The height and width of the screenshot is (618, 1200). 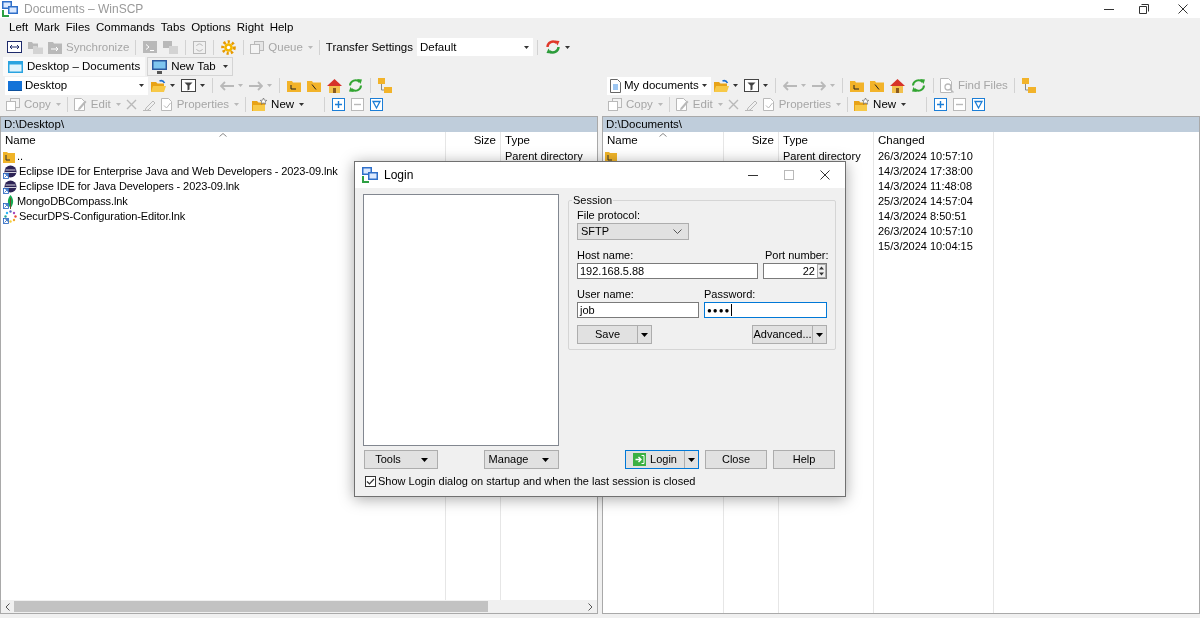 What do you see at coordinates (370, 481) in the screenshot?
I see `checkbox` at bounding box center [370, 481].